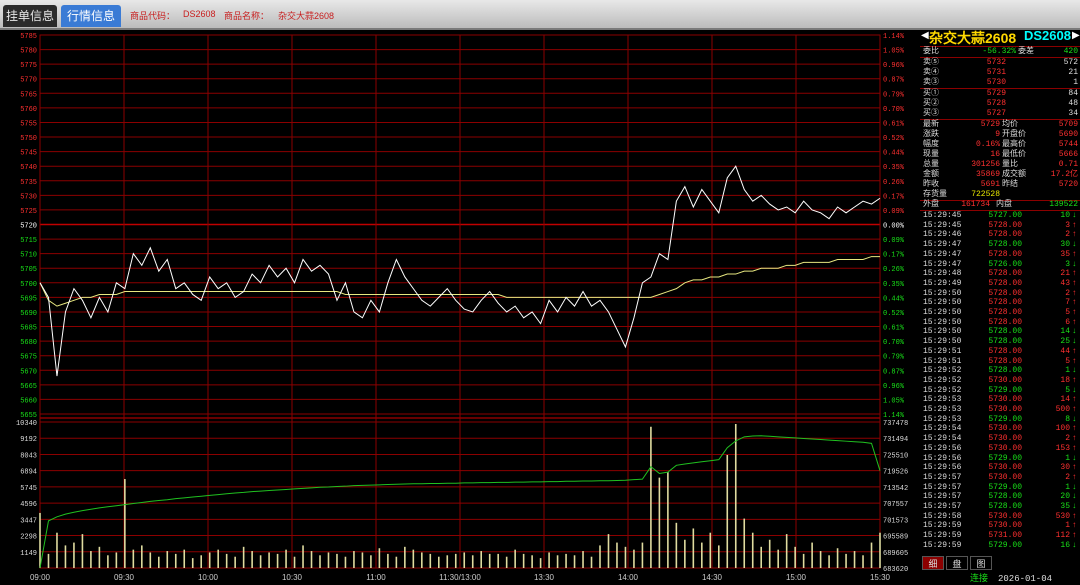 Image resolution: width=1080 pixels, height=585 pixels. Describe the element at coordinates (880, 577) in the screenshot. I see `time-tick-label: 15:30` at that location.